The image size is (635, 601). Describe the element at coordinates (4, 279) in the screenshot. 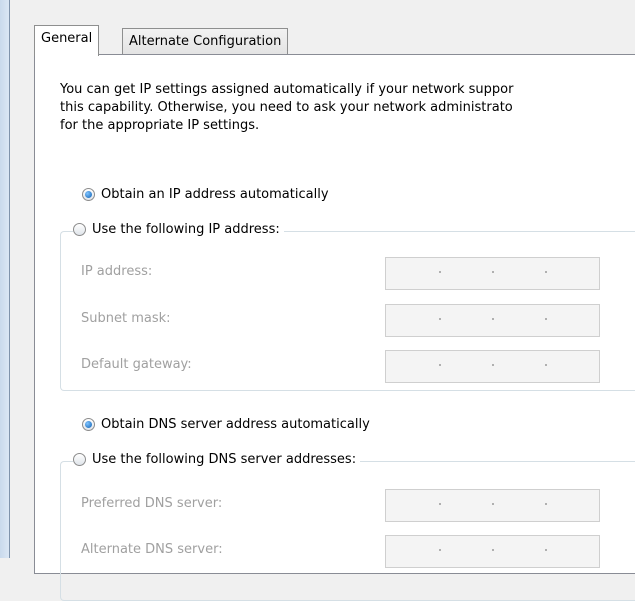

I see `window-frame-edge` at that location.